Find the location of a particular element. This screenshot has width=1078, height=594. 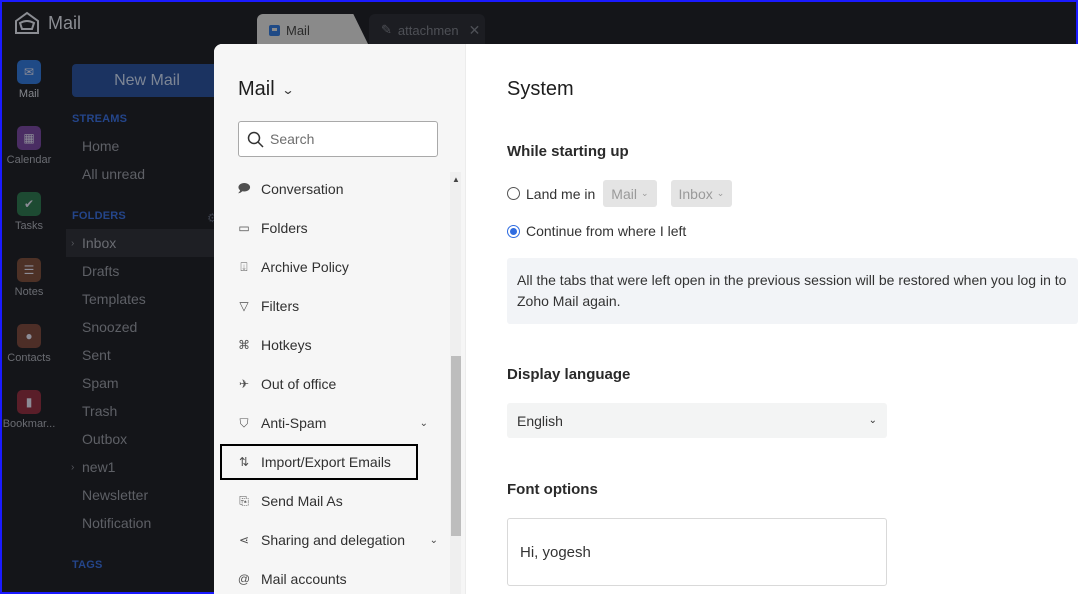

land-folder-select: Inbox ⌄ is located at coordinates (701, 193).